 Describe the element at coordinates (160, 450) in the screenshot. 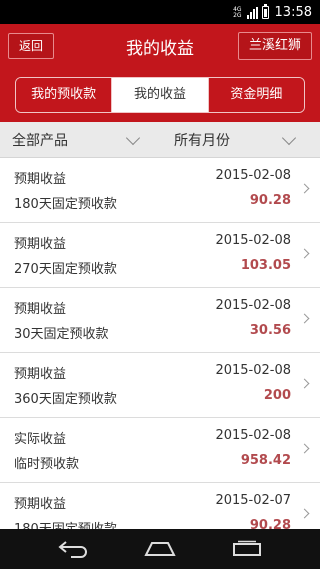

I see `list-item: 实际收益 临时预收款 2015-02-08 958.42` at that location.